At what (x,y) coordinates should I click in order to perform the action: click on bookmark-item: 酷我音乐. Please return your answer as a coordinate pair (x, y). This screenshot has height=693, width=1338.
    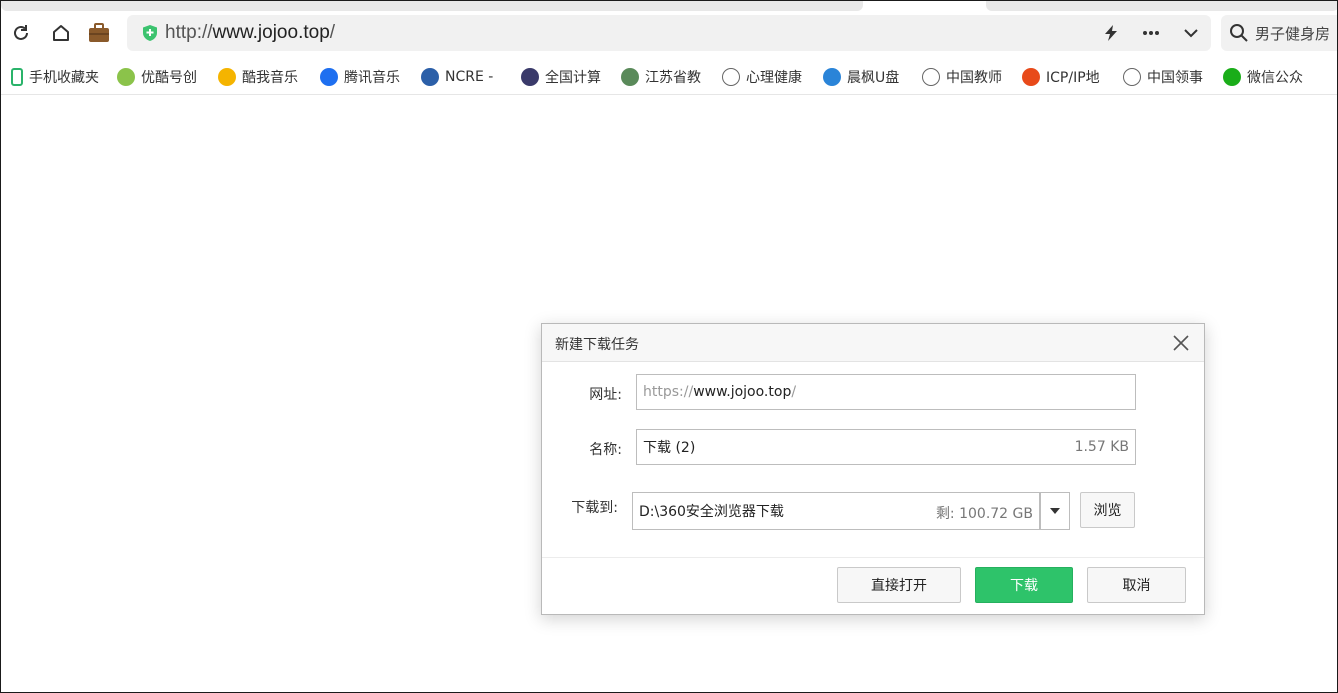
    Looking at the image, I should click on (258, 77).